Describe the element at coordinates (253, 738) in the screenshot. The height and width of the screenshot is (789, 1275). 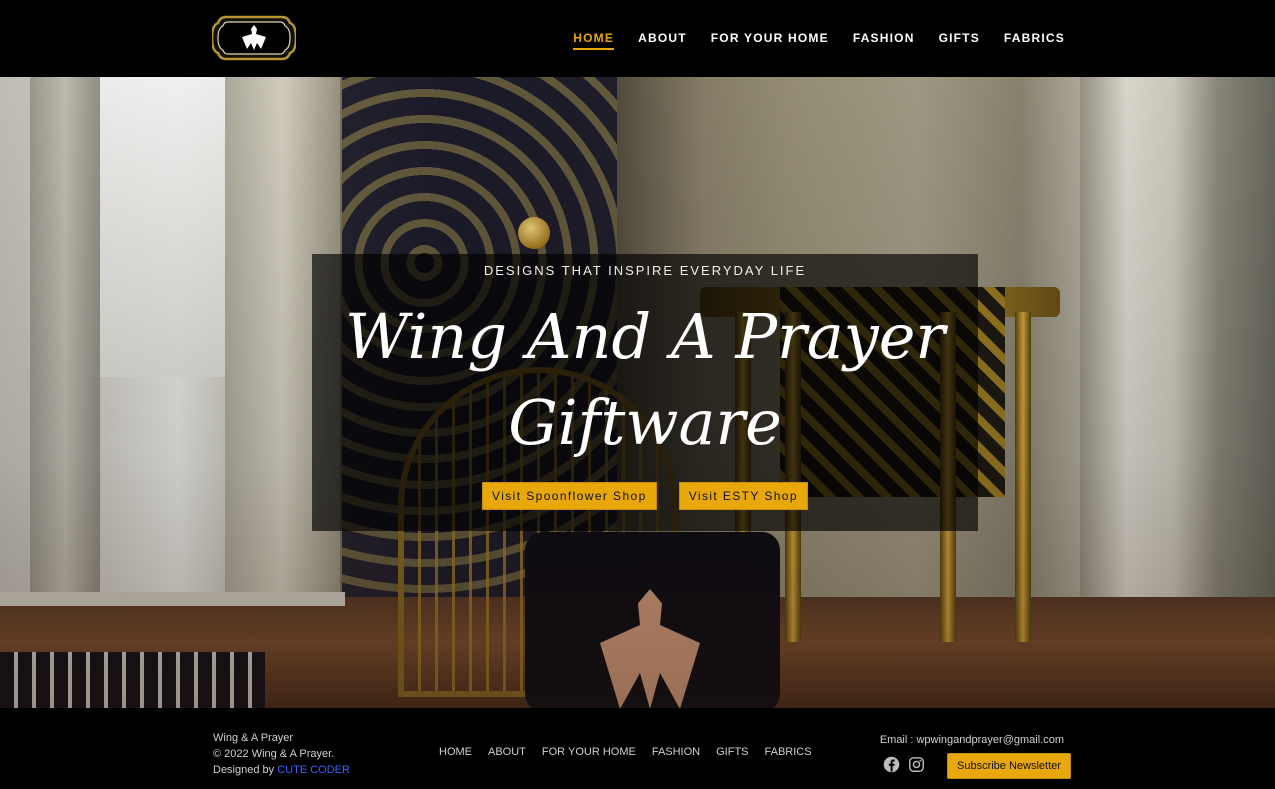
I see `footer-brand: Wing & A Prayer` at that location.